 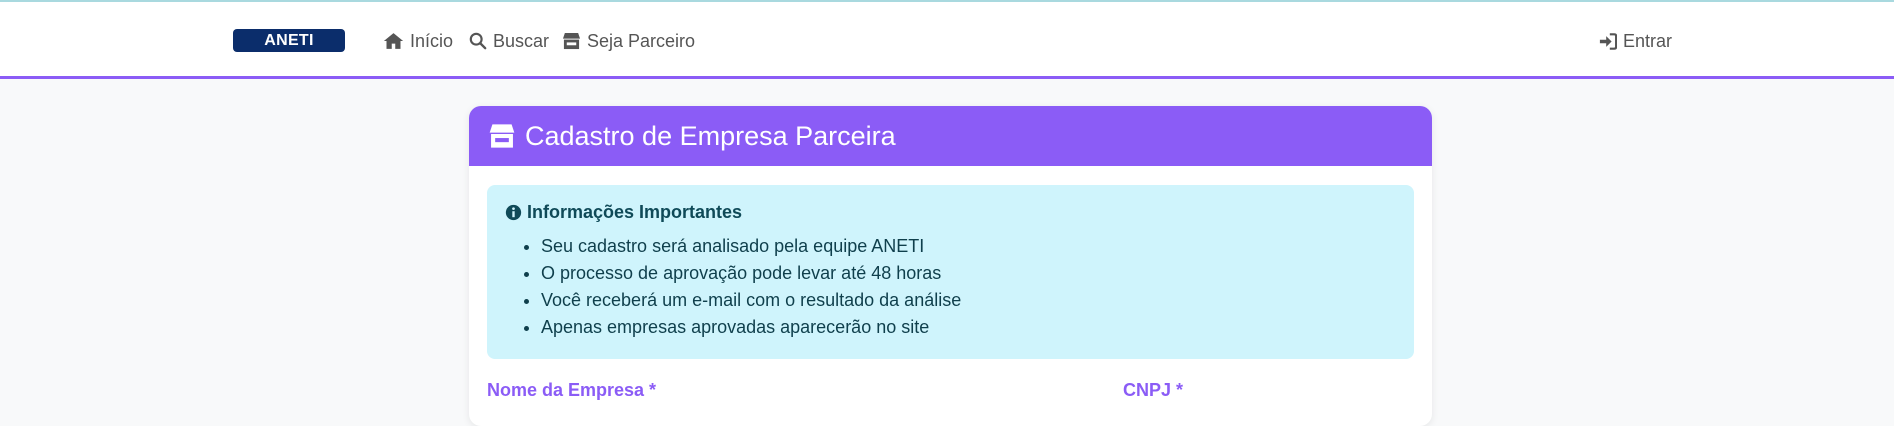 I want to click on login-label: Entrar, so click(x=1648, y=40).